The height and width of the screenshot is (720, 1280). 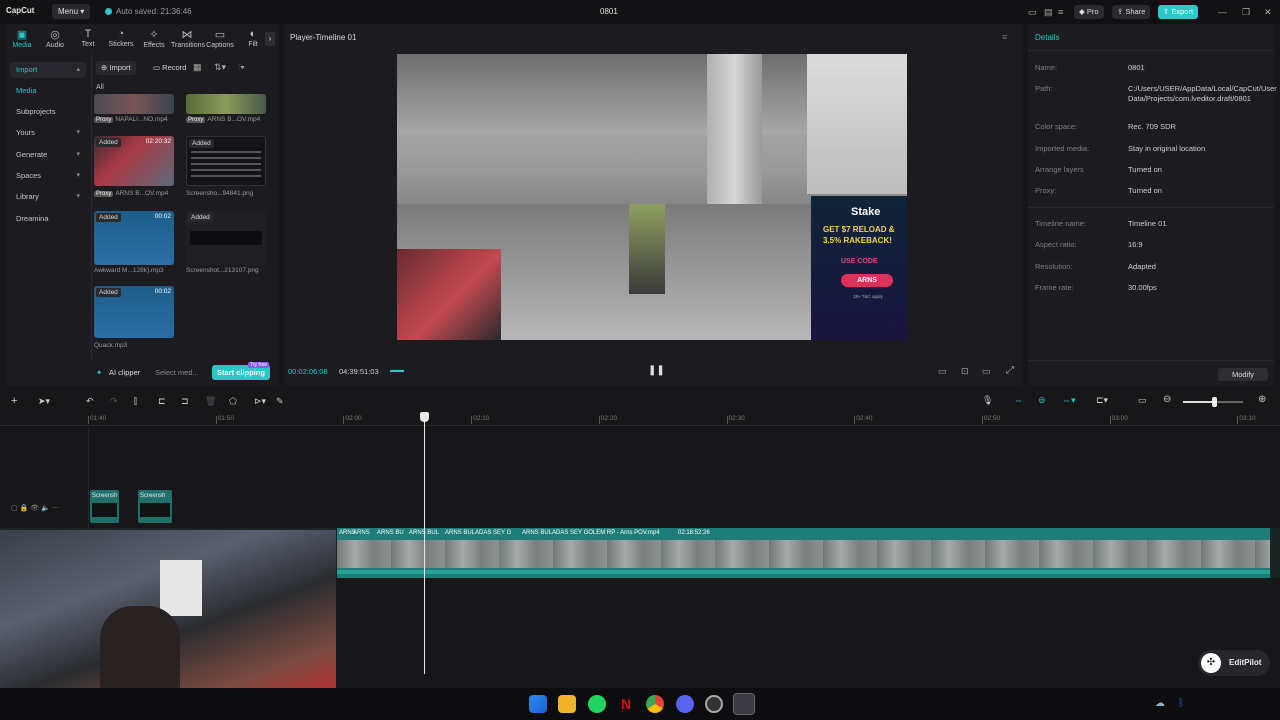 What do you see at coordinates (597, 704) in the screenshot?
I see `spotify-icon` at bounding box center [597, 704].